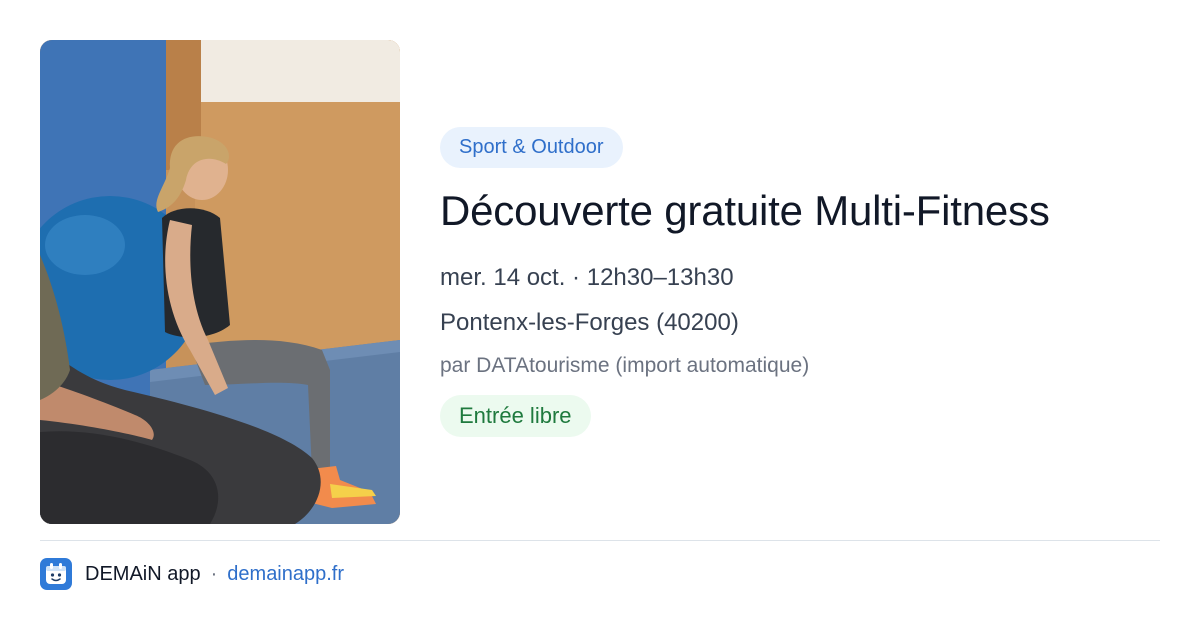 The height and width of the screenshot is (630, 1200). I want to click on event-organizer: par DATAtourisme (import automatique), so click(625, 365).